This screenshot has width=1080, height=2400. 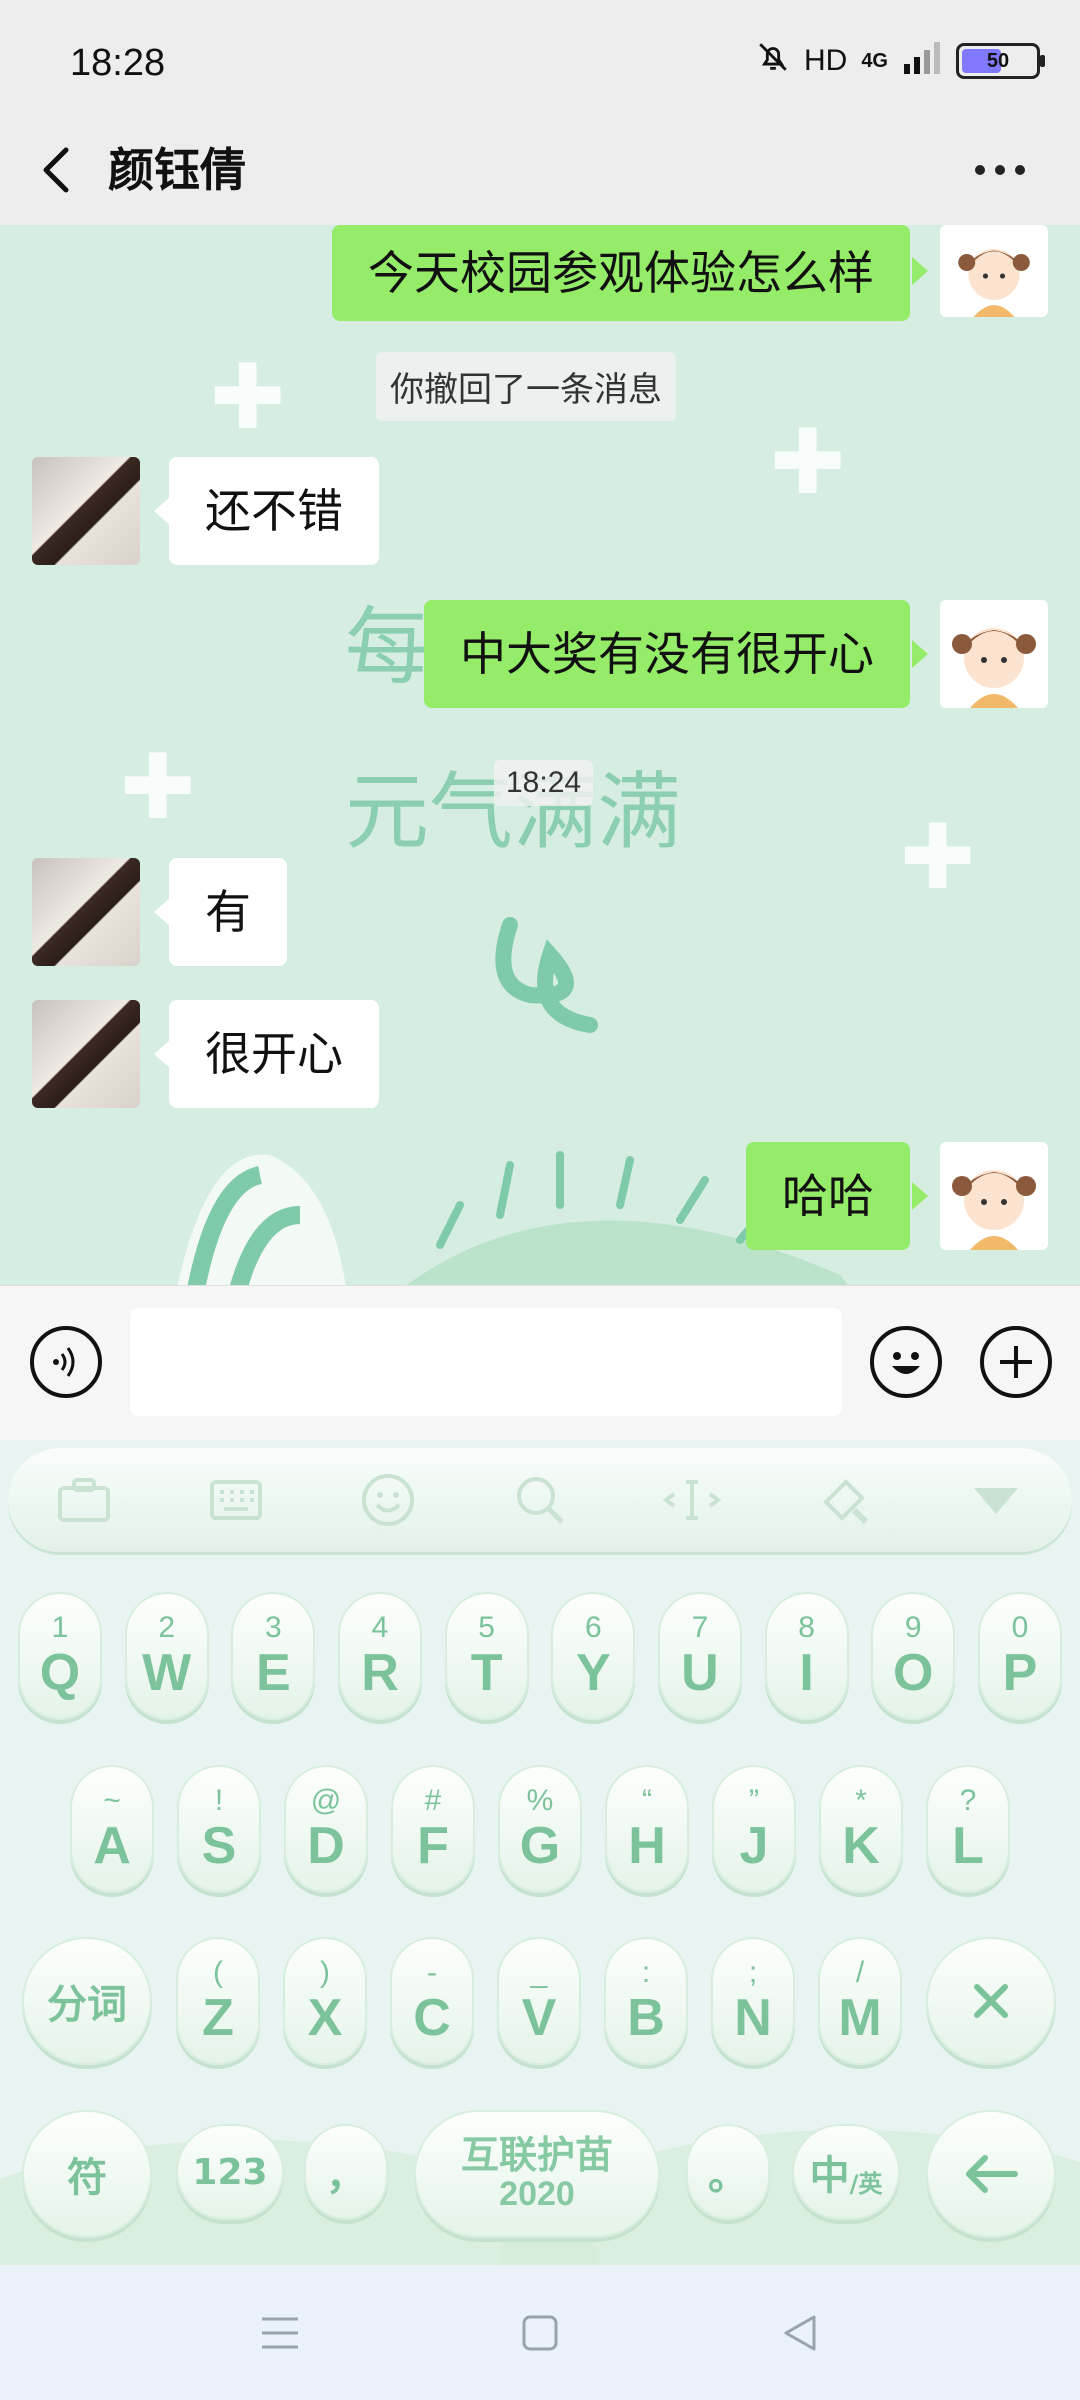 I want to click on collapse-icon, so click(x=996, y=1500).